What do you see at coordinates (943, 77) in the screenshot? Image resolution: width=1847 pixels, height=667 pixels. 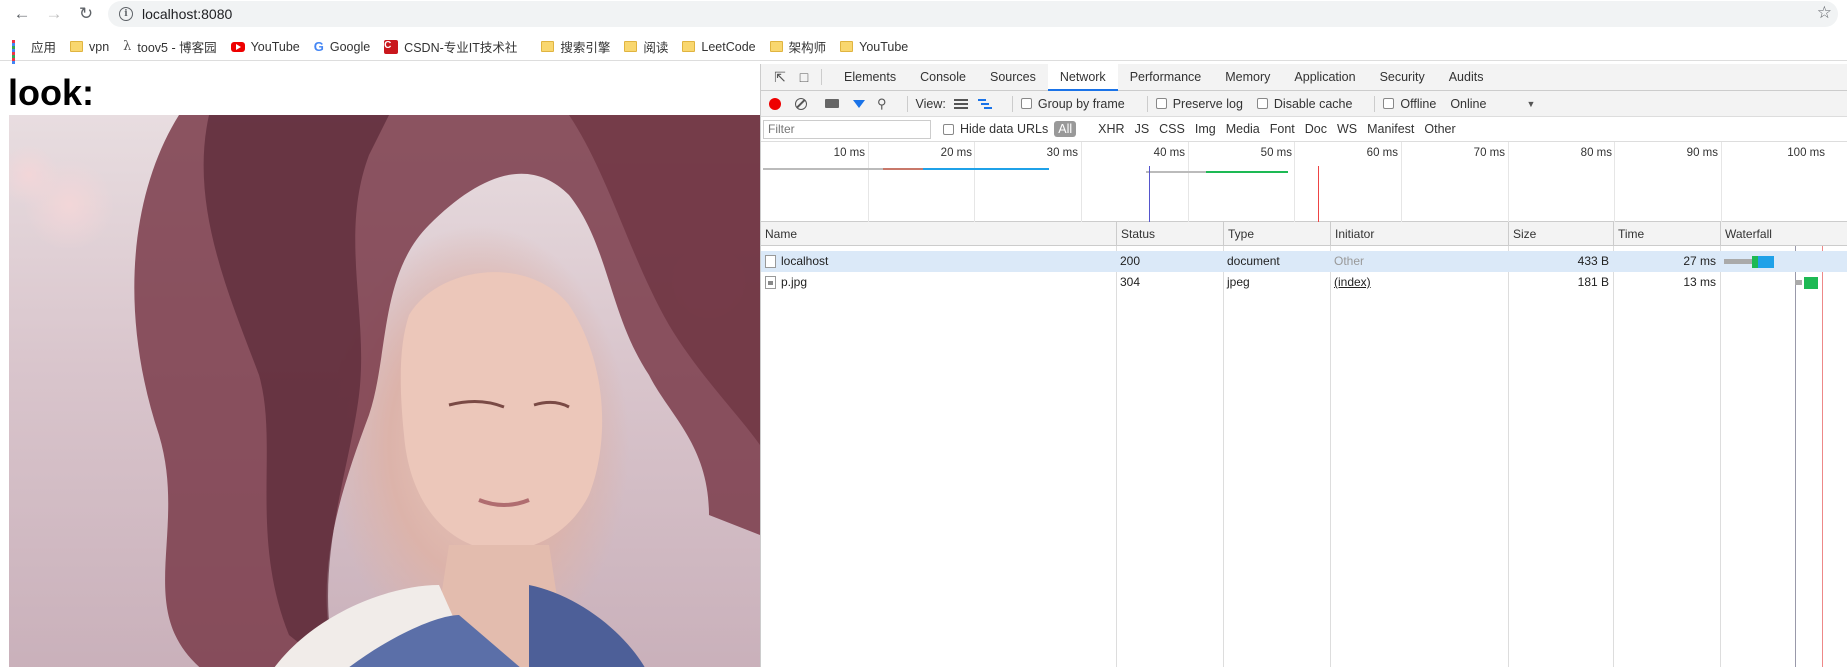 I see `tab-console: Console` at bounding box center [943, 77].